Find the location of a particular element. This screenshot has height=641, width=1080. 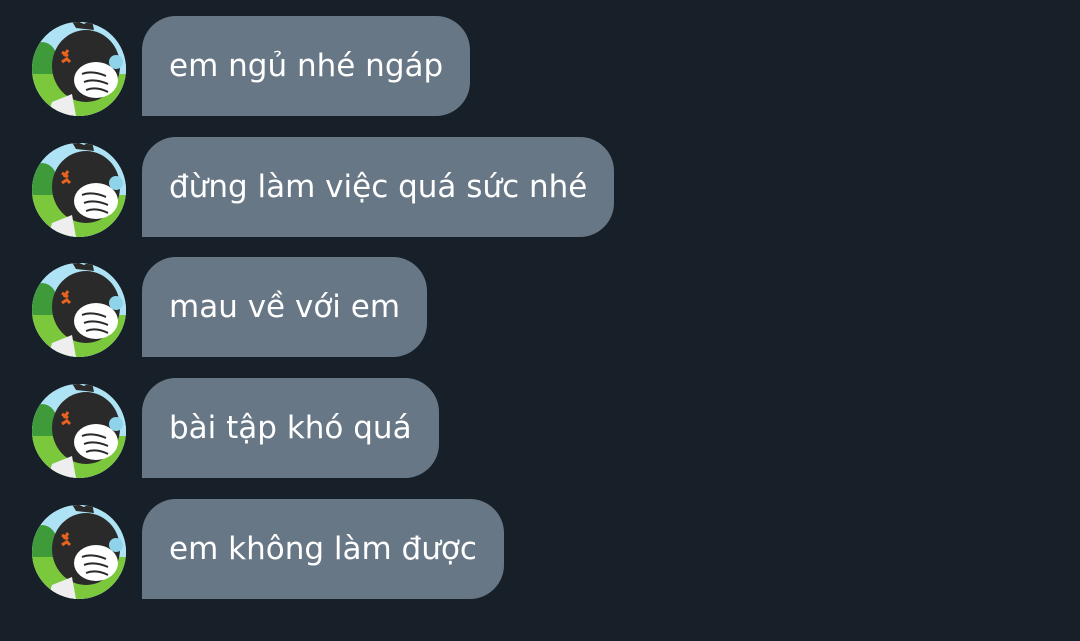

message-bubble: đừng làm việc quá sức nhé is located at coordinates (378, 187).